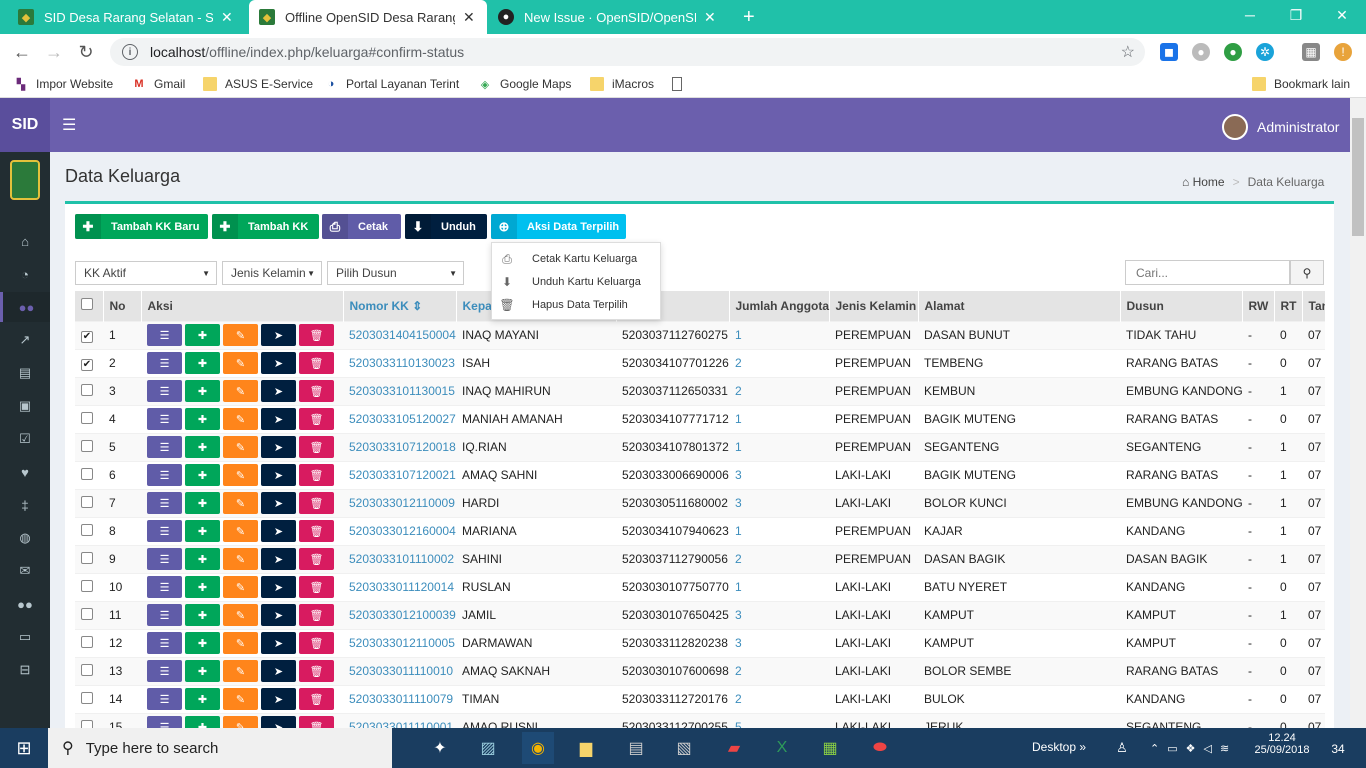 The width and height of the screenshot is (1366, 768). What do you see at coordinates (368, 17) in the screenshot?
I see `browser-tab-opensid: ◆ Offline OpenSID Desa Rarang Sel ✕` at bounding box center [368, 17].